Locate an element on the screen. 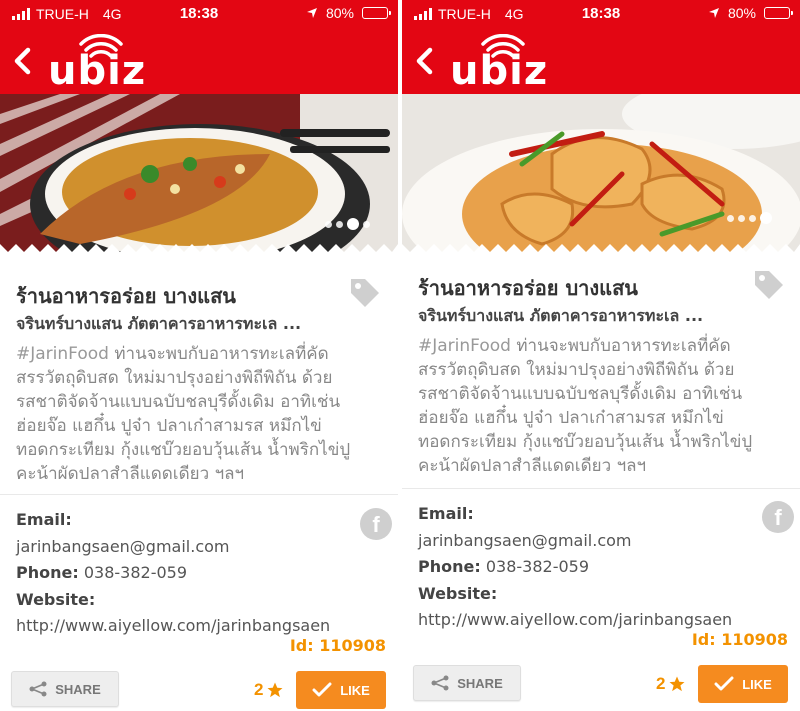 This screenshot has width=800, height=711. stir-fried-squid-photo is located at coordinates (601, 177).